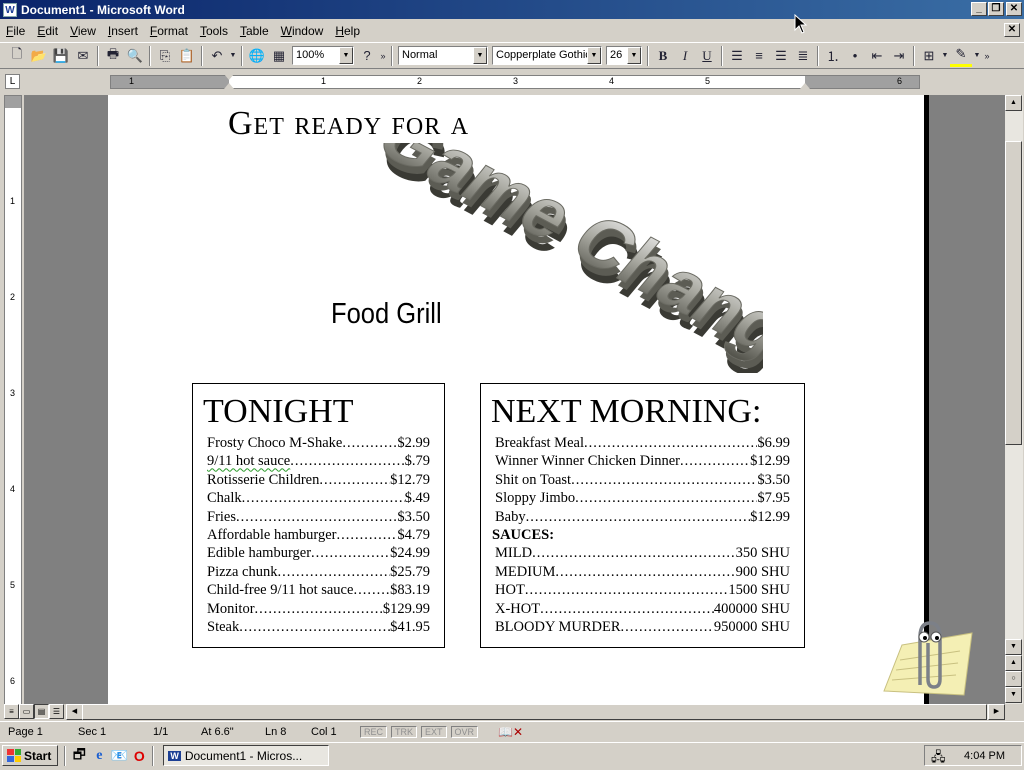 This screenshot has width=1024, height=770. Describe the element at coordinates (39, 56) in the screenshot. I see `open-folder-icon: 📂` at that location.